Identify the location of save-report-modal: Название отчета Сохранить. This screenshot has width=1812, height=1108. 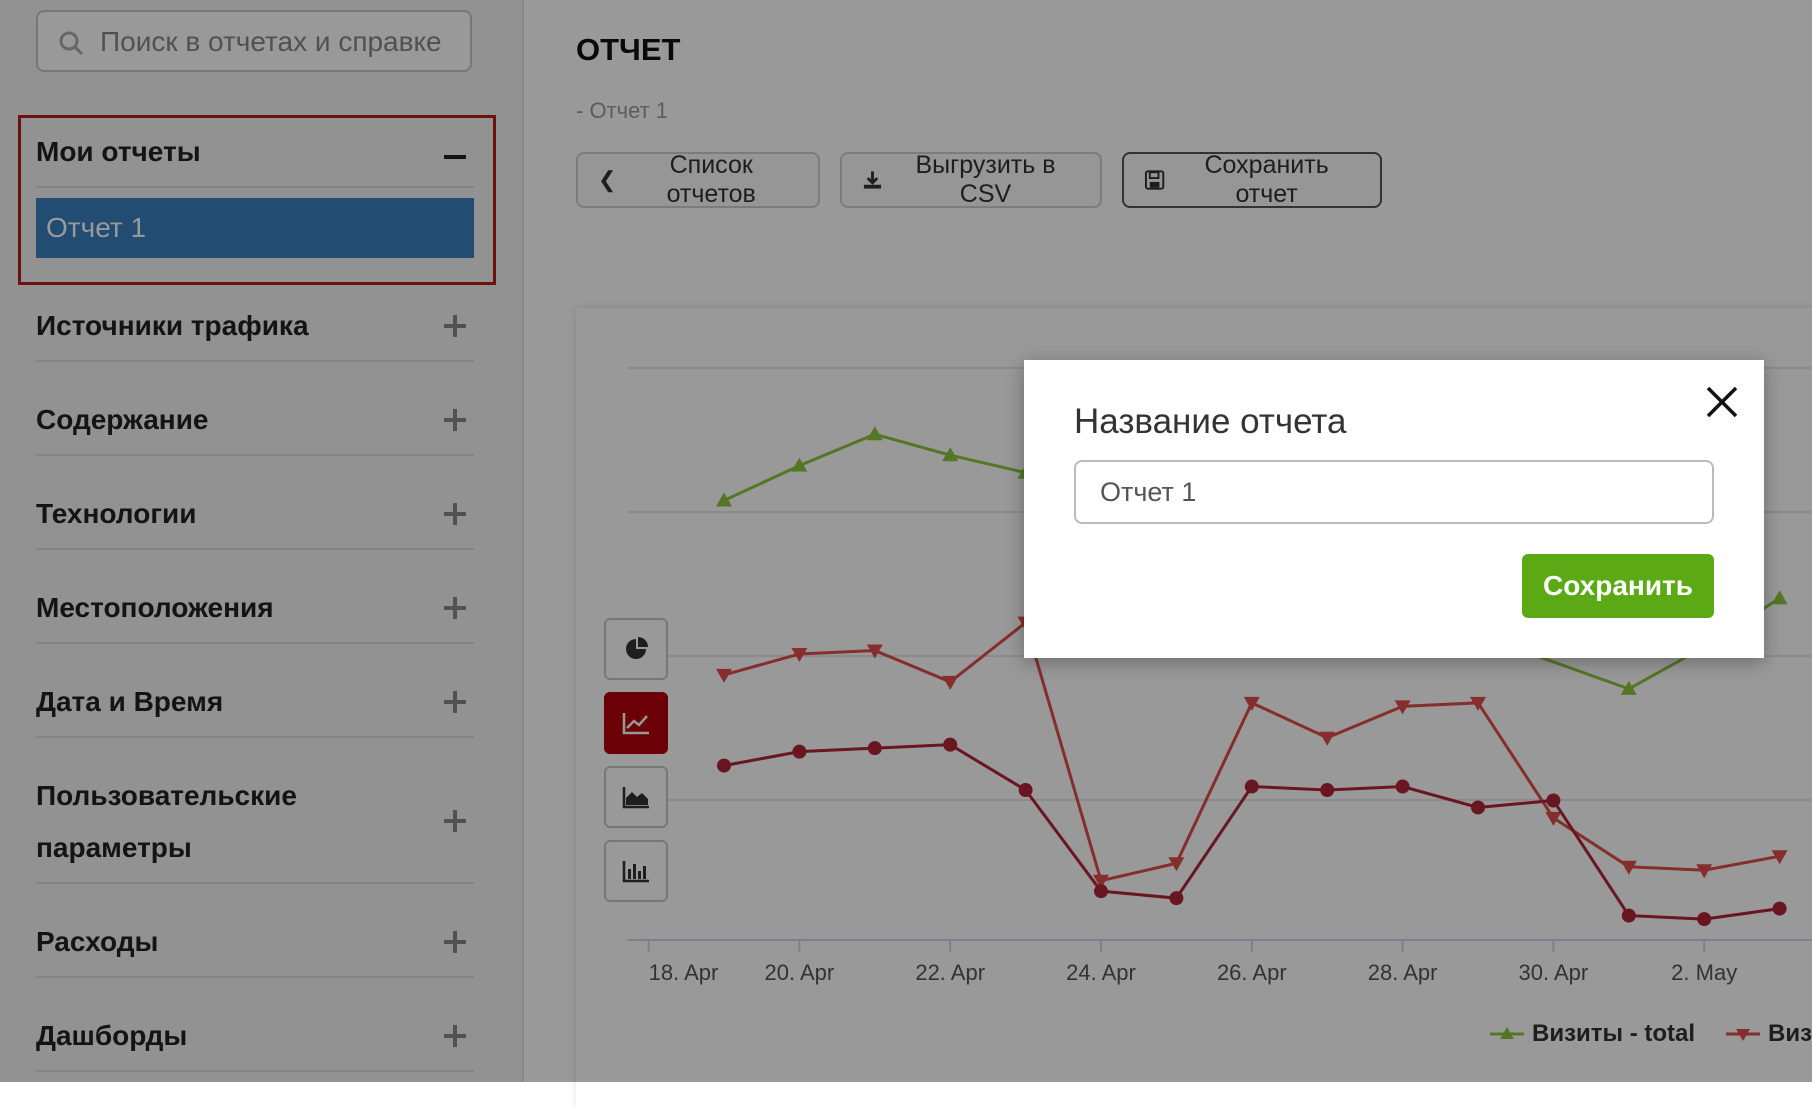
(1394, 509).